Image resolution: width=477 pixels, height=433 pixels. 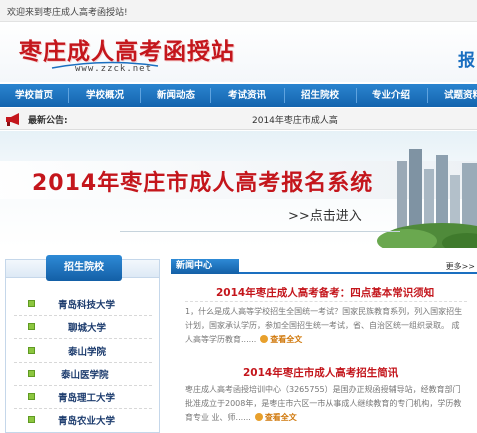 What do you see at coordinates (176, 95) in the screenshot?
I see `nav-item-news: 新闻动态` at bounding box center [176, 95].